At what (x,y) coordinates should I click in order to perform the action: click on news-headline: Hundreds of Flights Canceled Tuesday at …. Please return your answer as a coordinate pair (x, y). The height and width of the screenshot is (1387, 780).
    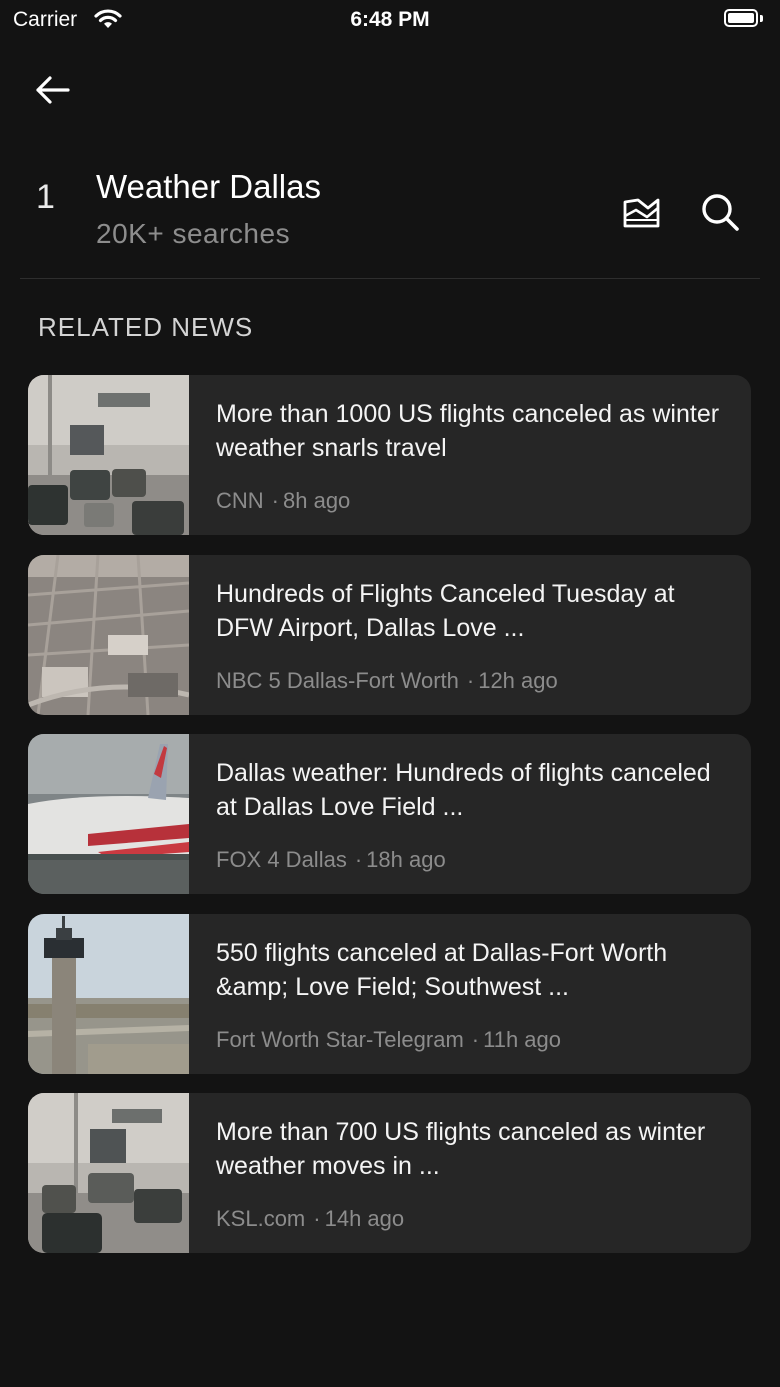
    Looking at the image, I should click on (445, 610).